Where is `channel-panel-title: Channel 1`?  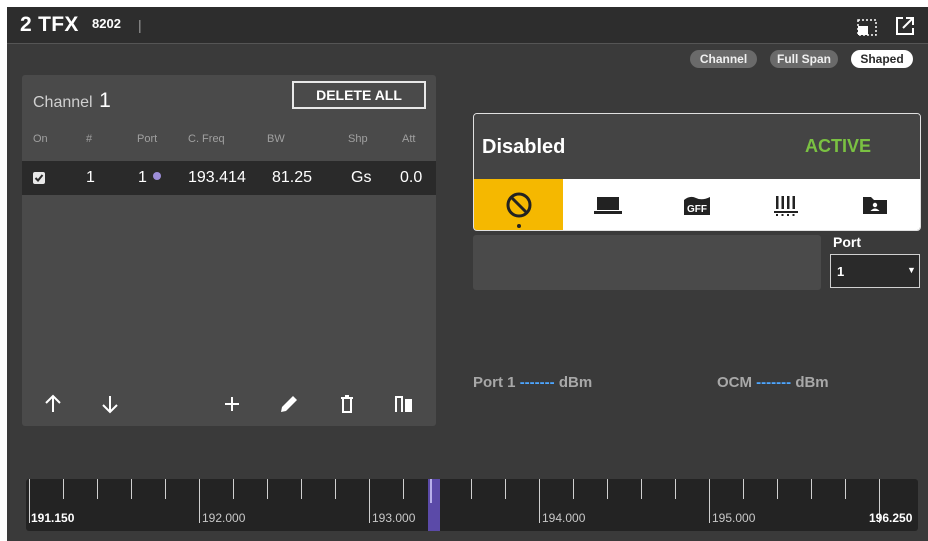
channel-panel-title: Channel 1 is located at coordinates (72, 101).